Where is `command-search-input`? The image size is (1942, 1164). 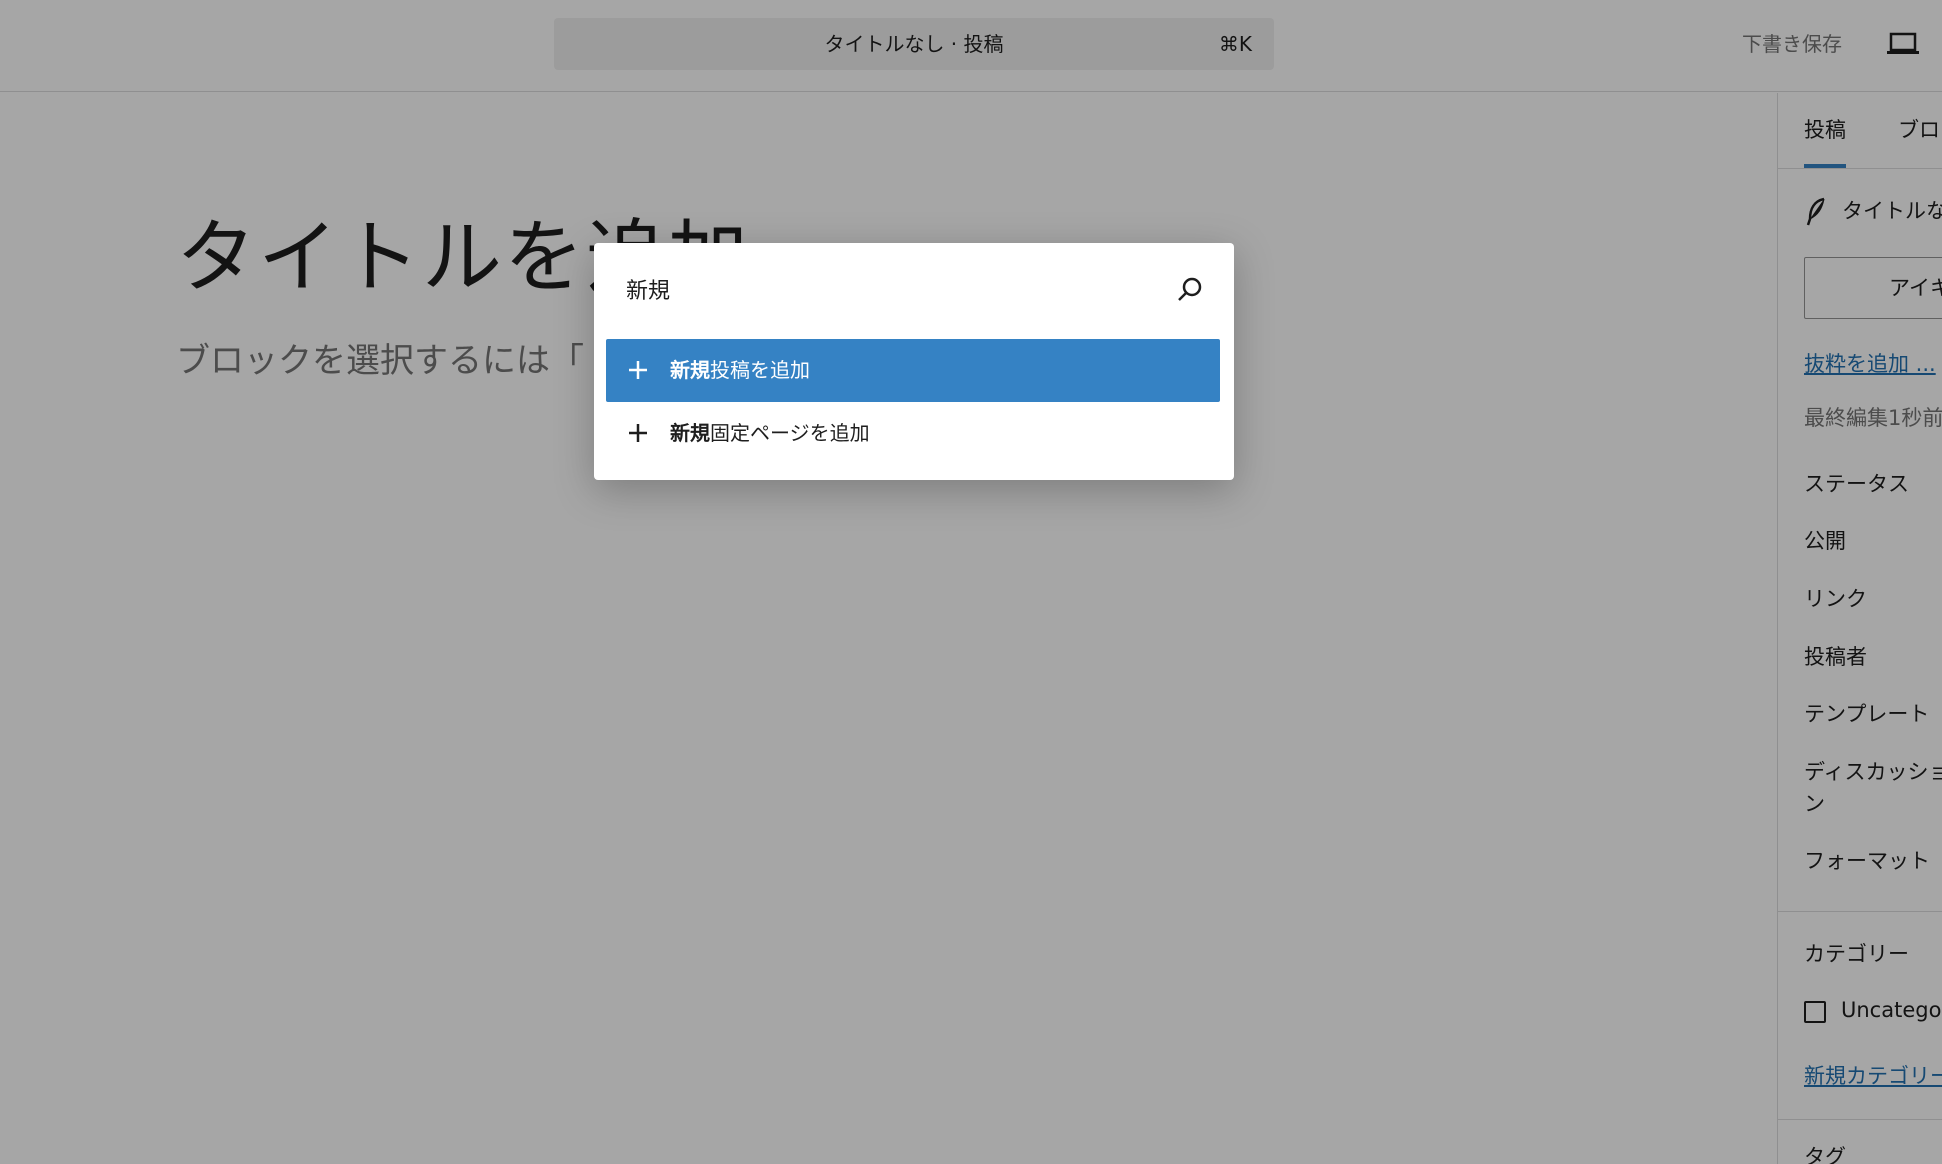 command-search-input is located at coordinates (914, 289).